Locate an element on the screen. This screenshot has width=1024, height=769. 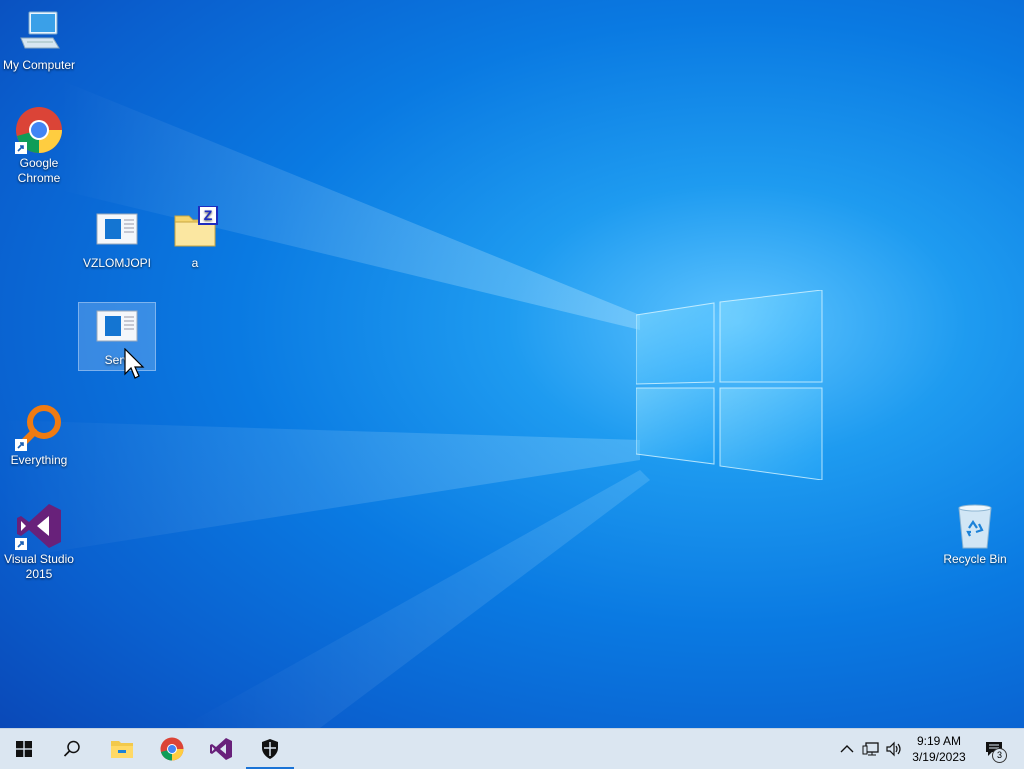
desktop-icon-label: Everything is located at coordinates (39, 460).